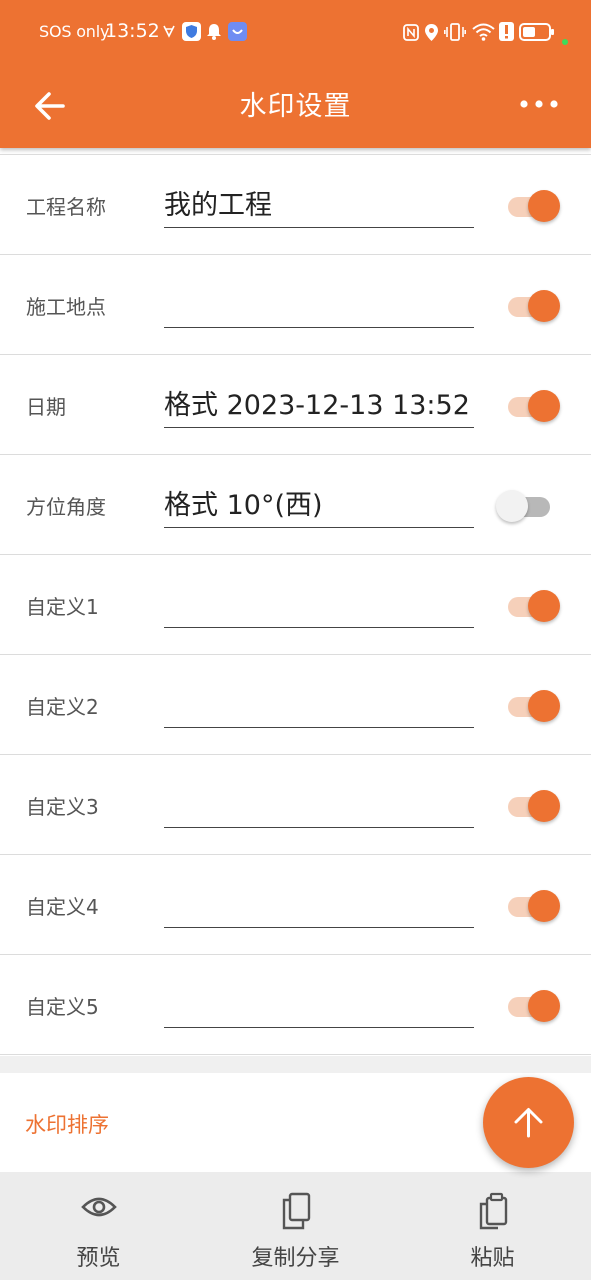 This screenshot has height=1280, width=591. I want to click on status-bar: SOS only 13:52, so click(295, 33).